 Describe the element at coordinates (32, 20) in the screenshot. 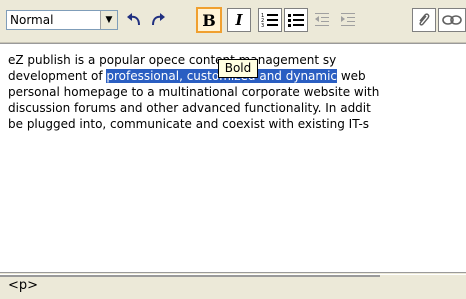

I see `style-select-value: Normal` at that location.